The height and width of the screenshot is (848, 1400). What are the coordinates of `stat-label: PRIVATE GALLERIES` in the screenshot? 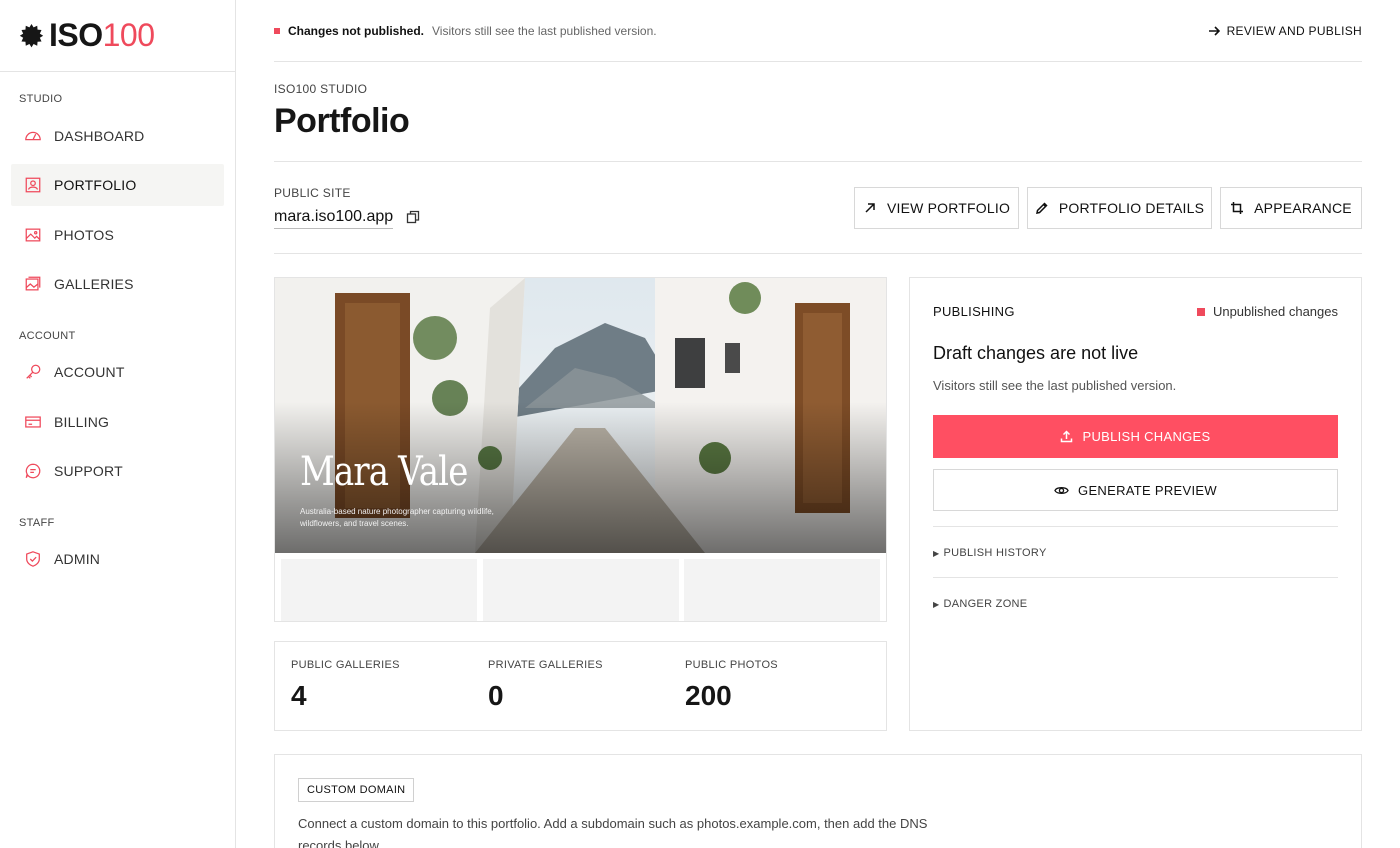 It's located at (545, 665).